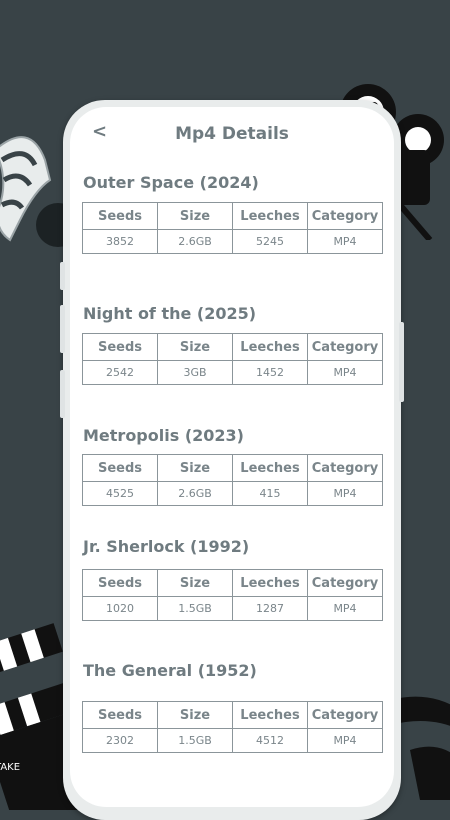  Describe the element at coordinates (120, 241) in the screenshot. I see `seeds-value: 3852` at that location.